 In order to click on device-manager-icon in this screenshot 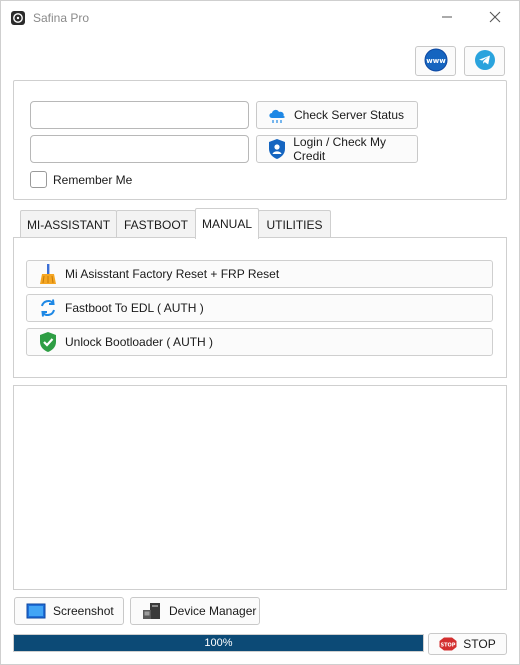, I will do `click(152, 611)`.